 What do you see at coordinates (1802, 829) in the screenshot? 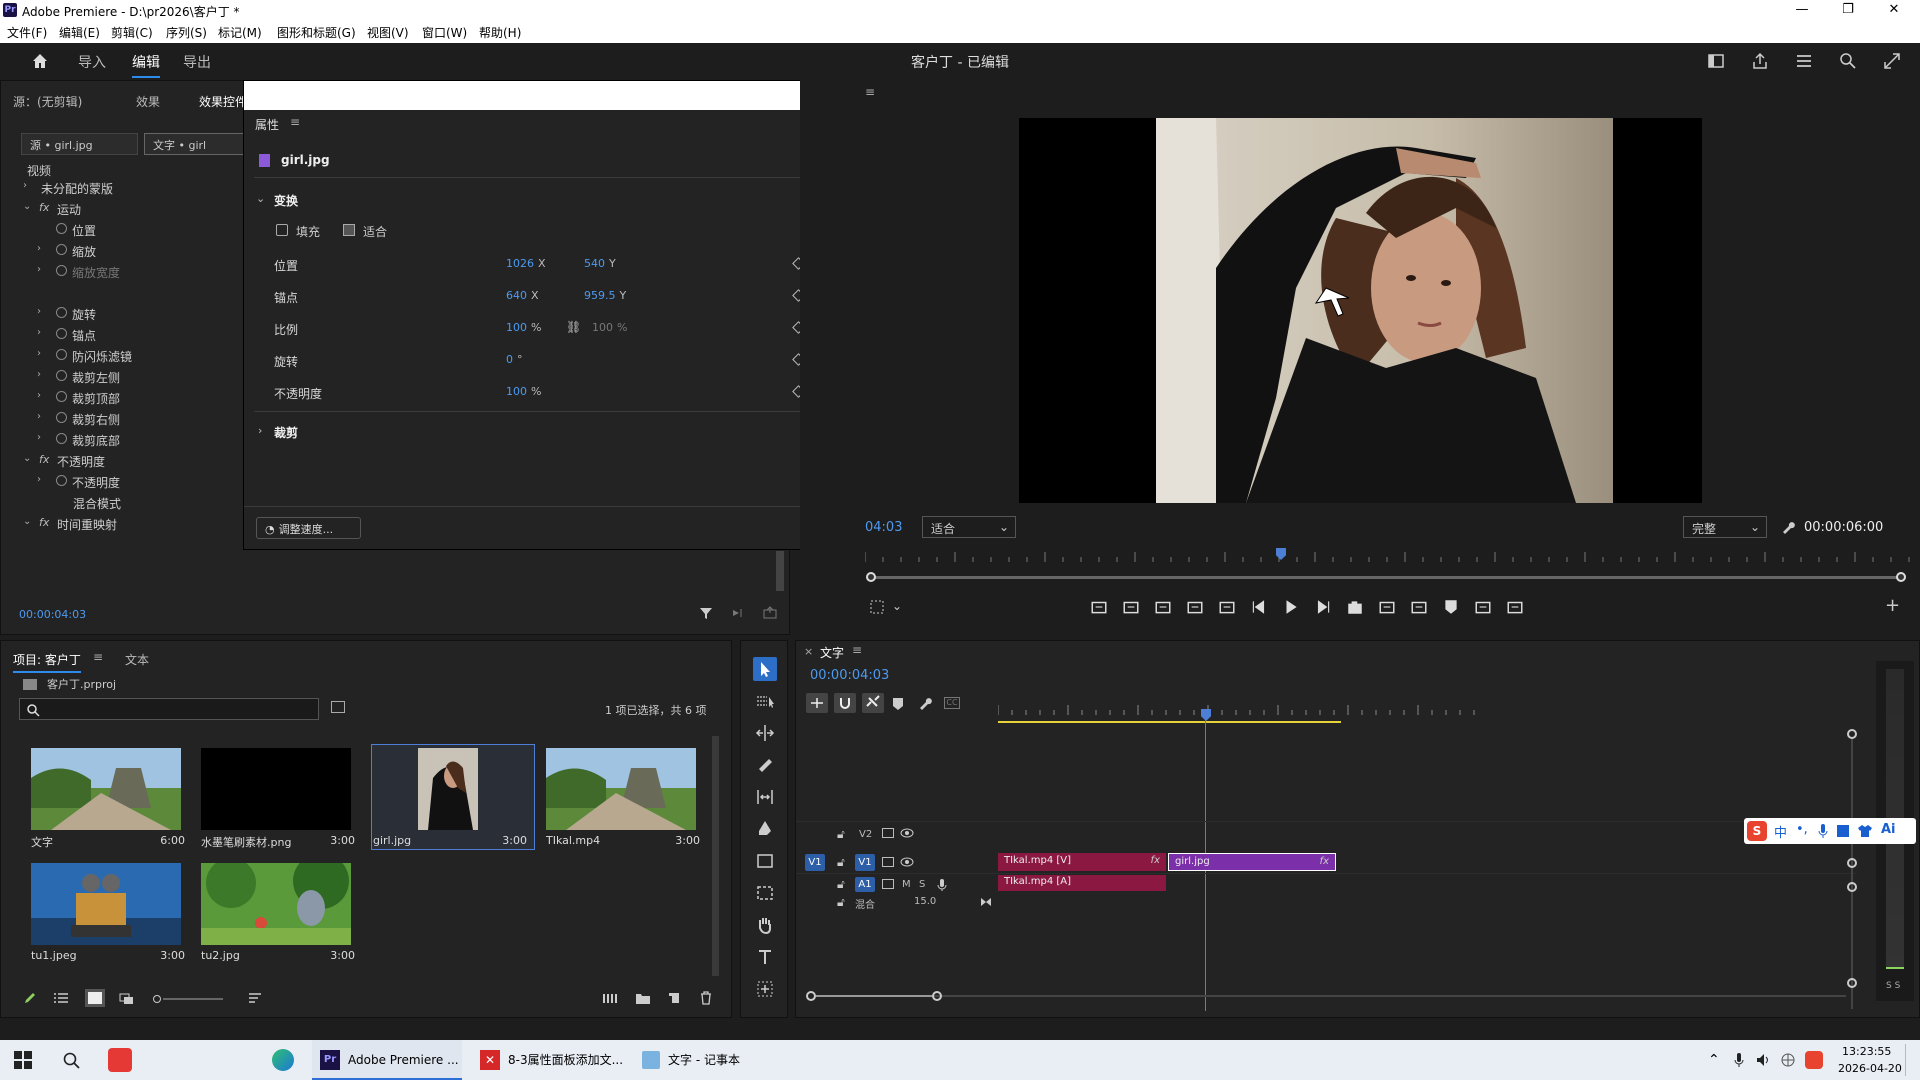
I see `ime-punctuation: •,` at bounding box center [1802, 829].